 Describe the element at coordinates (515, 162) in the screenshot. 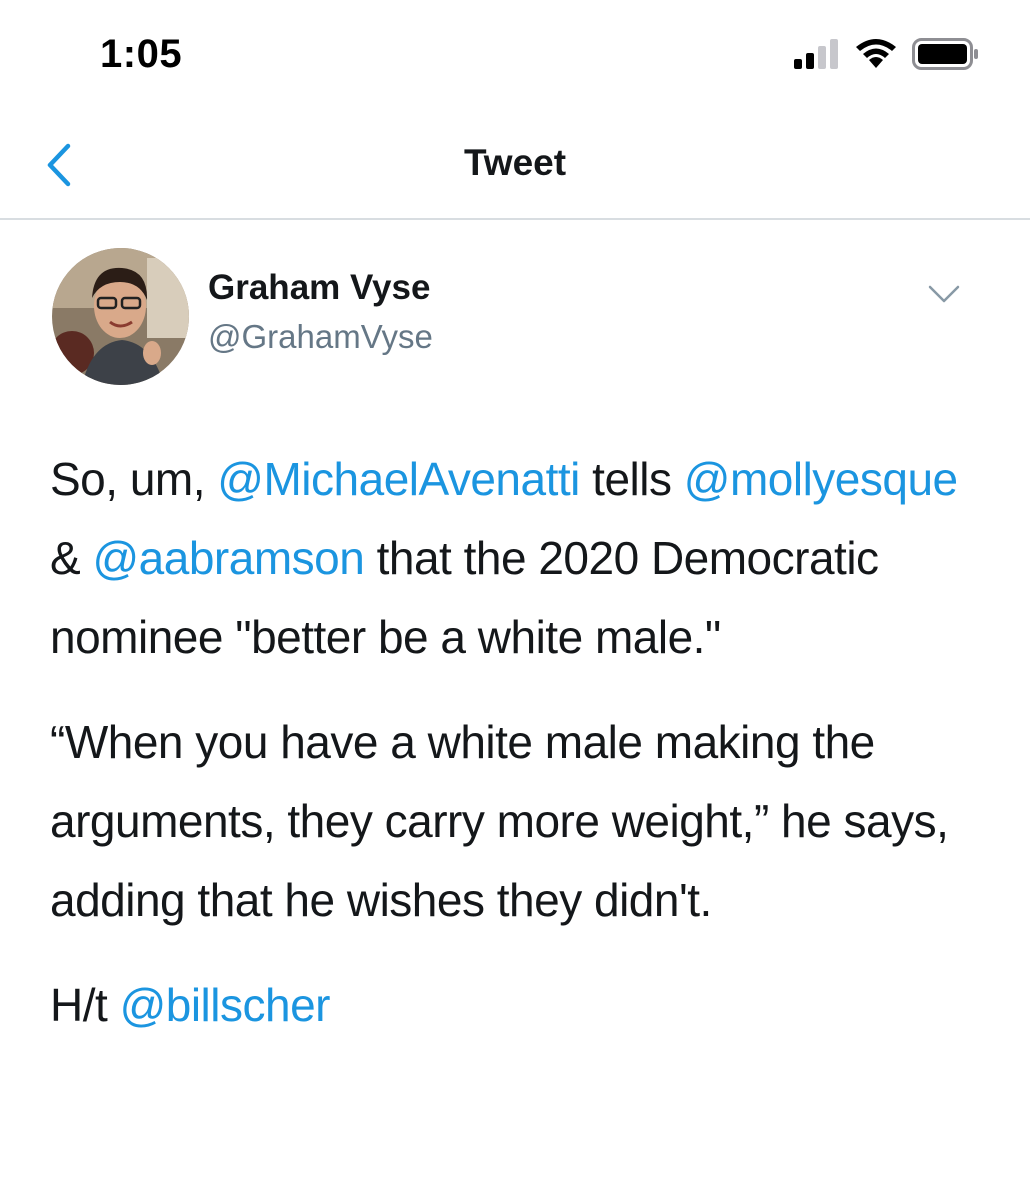

I see `page-title: Tweet` at that location.